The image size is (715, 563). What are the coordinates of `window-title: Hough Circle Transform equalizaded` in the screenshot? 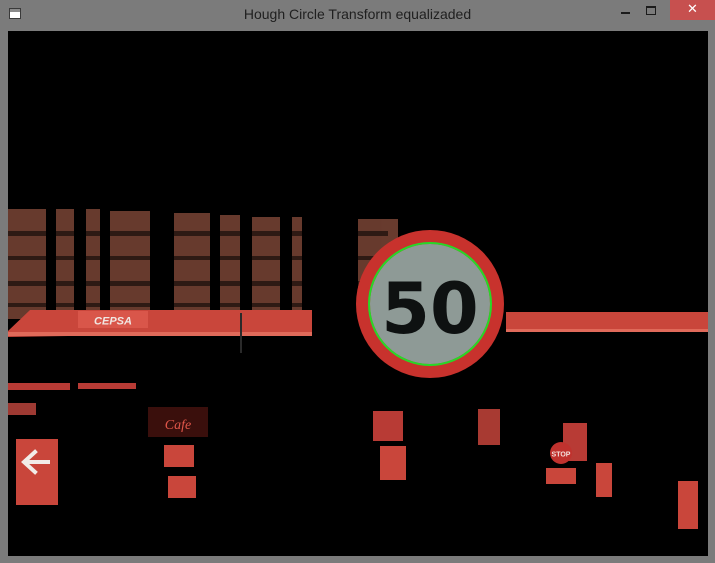 It's located at (357, 14).